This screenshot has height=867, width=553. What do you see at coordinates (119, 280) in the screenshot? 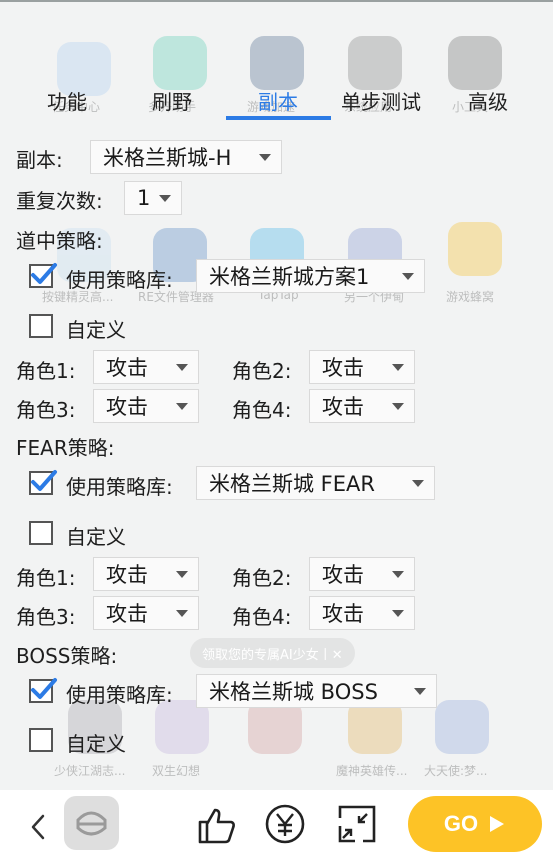
I see `road-use-library-label: 使用策略库:` at bounding box center [119, 280].